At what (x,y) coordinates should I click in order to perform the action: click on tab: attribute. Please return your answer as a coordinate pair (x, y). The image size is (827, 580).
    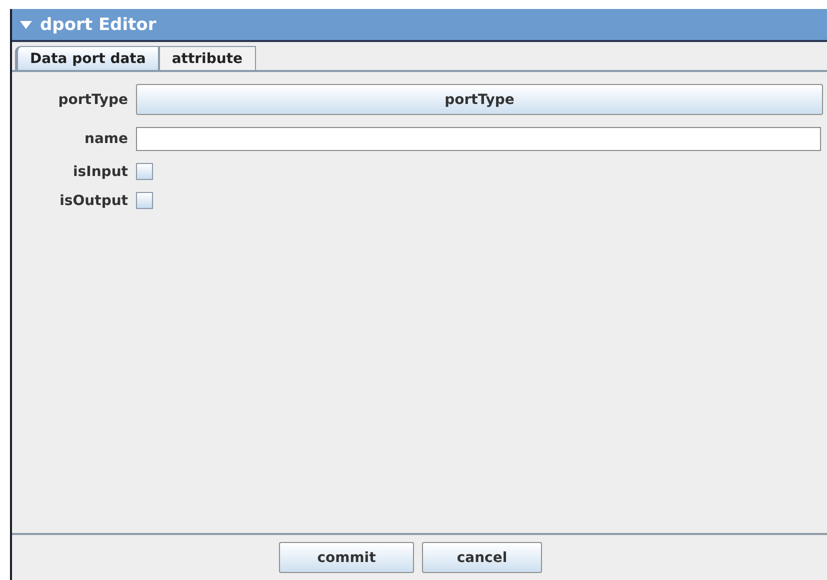
    Looking at the image, I should click on (207, 58).